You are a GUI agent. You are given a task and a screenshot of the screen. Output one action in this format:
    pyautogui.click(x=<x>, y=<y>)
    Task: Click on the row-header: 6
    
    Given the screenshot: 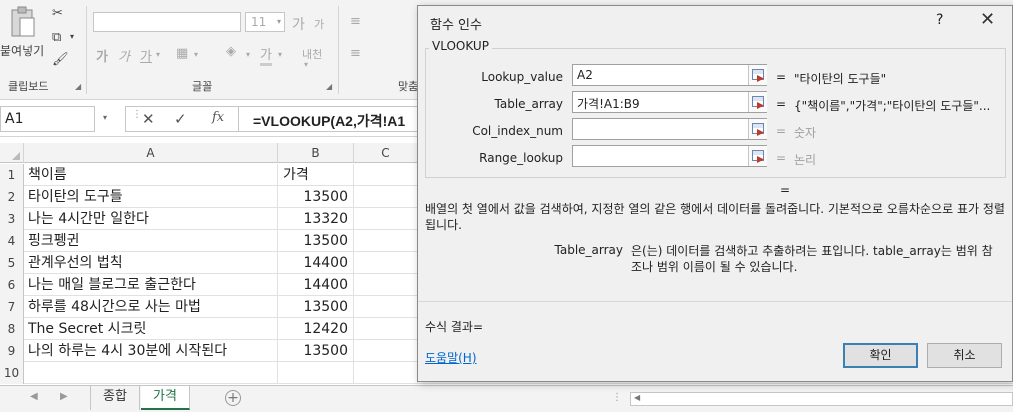 What is the action you would take?
    pyautogui.click(x=12, y=285)
    